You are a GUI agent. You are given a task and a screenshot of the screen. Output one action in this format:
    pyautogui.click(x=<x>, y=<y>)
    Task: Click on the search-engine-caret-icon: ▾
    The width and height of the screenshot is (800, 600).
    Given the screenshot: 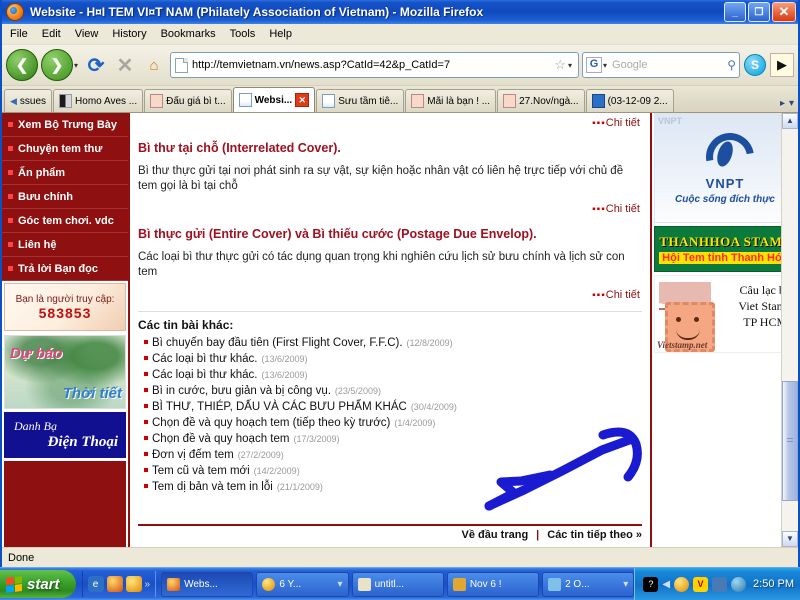 What is the action you would take?
    pyautogui.click(x=605, y=65)
    